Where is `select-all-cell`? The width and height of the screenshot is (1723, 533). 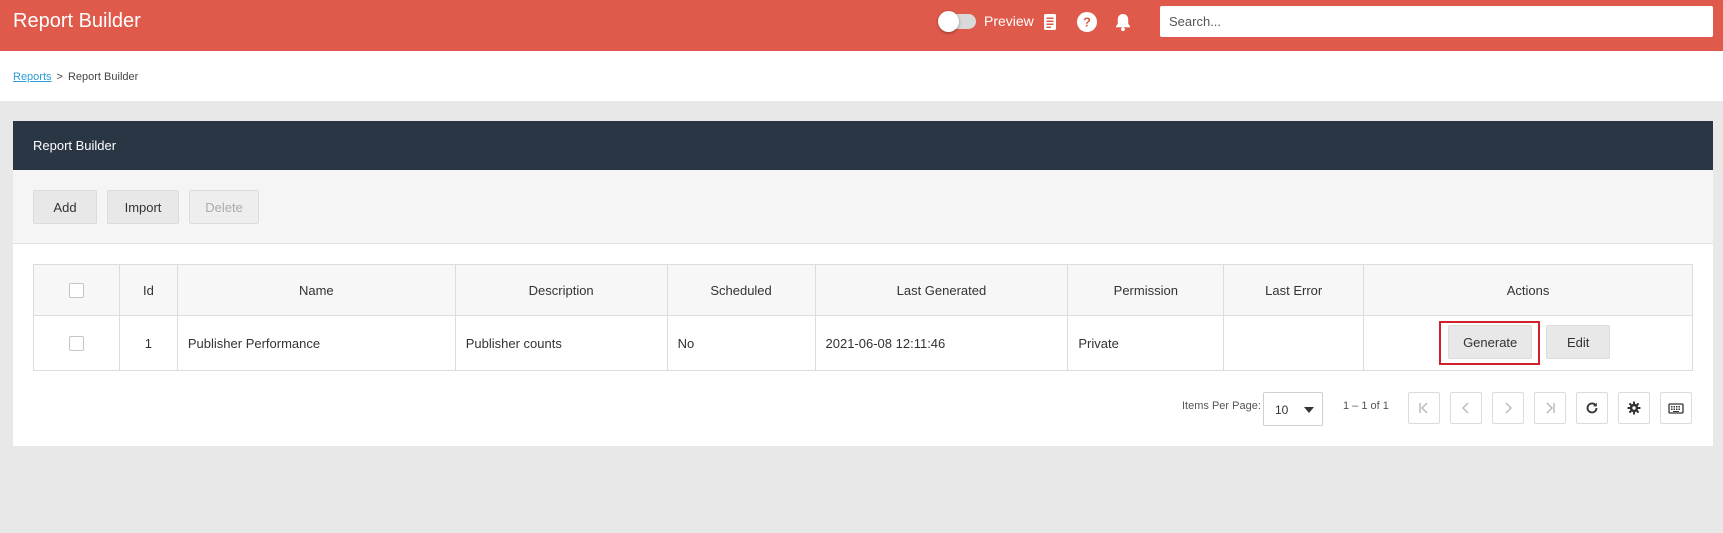
select-all-cell is located at coordinates (76, 290).